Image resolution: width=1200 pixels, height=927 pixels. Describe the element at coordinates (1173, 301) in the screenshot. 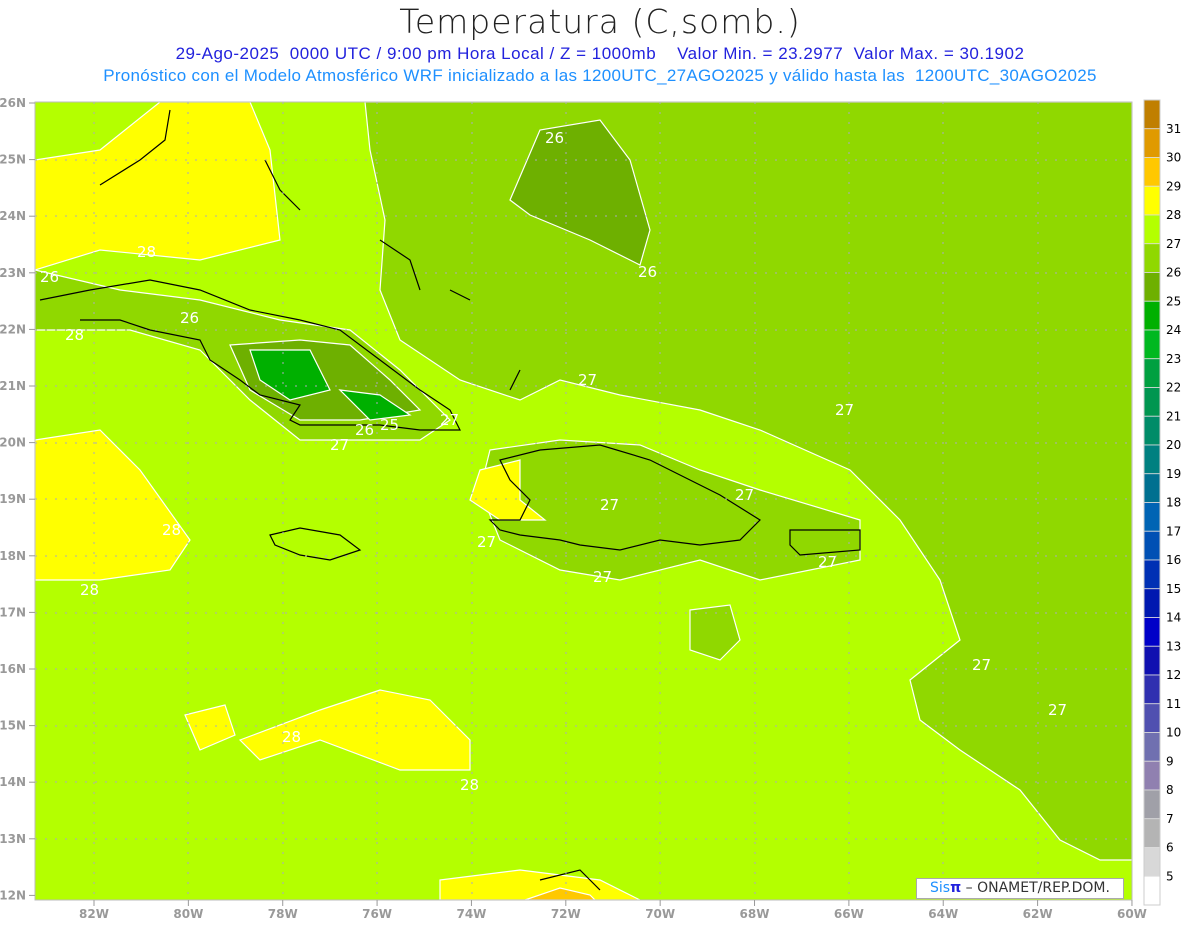

I see `colorbar-label: 25` at that location.